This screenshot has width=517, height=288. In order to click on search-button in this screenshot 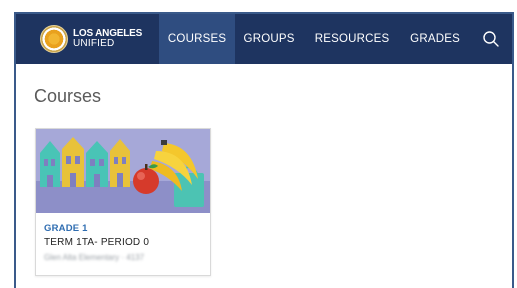, I will do `click(490, 39)`.